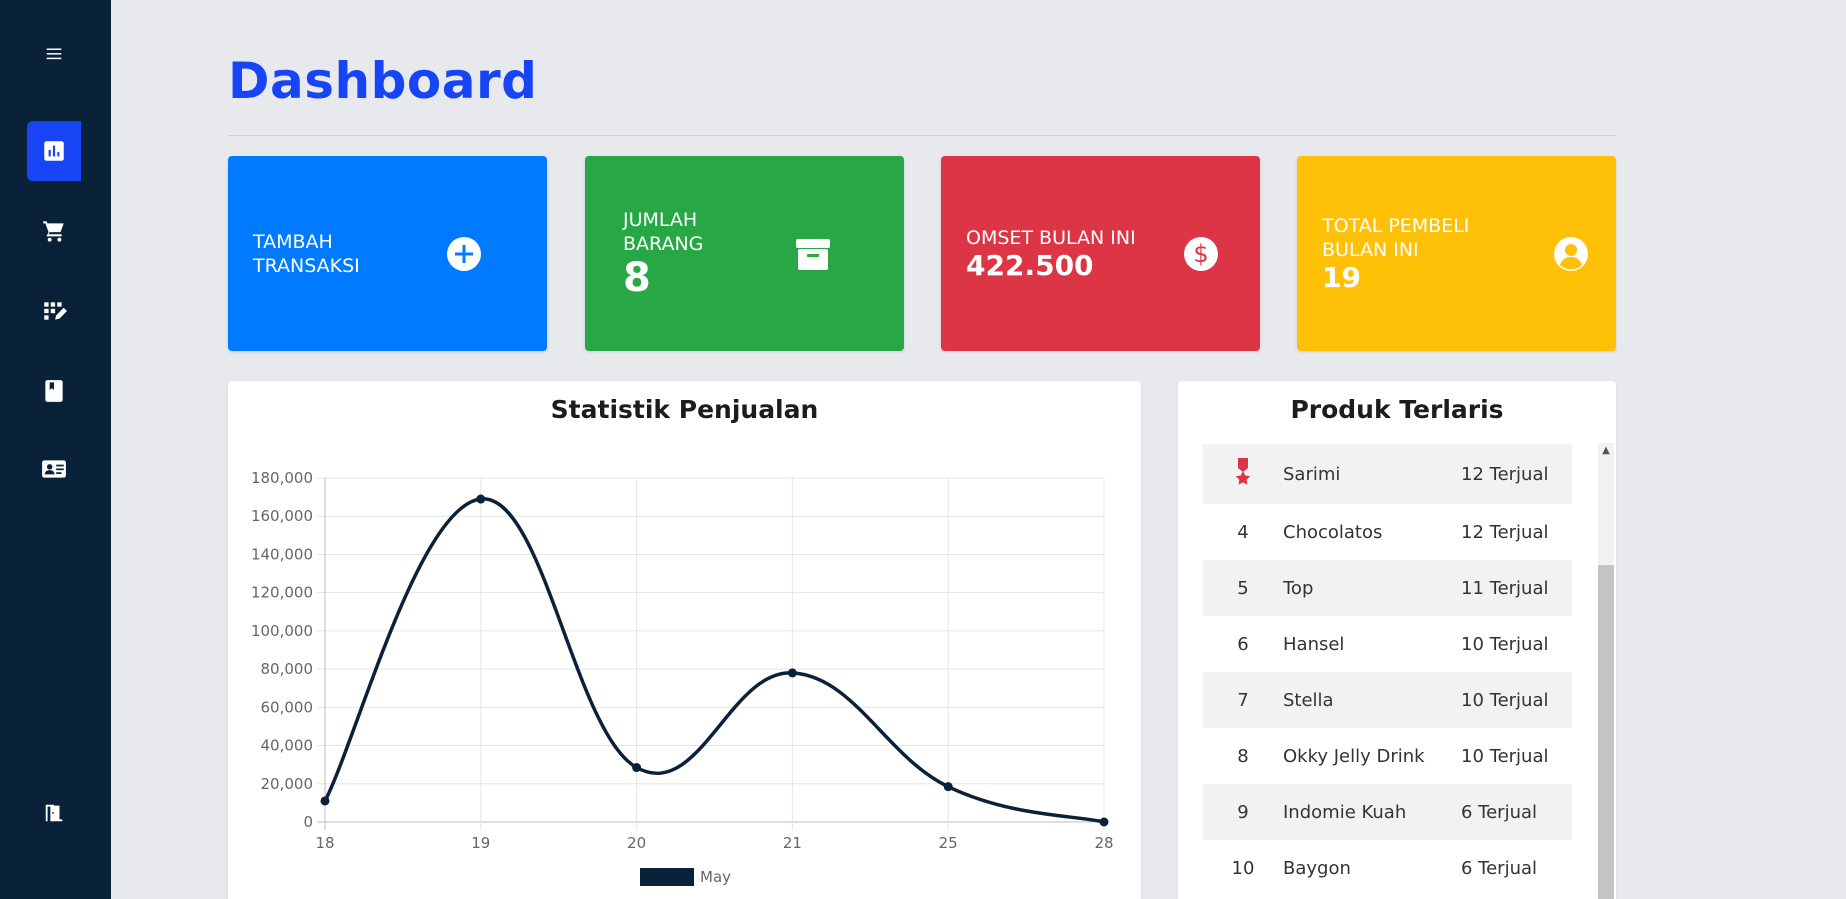  Describe the element at coordinates (813, 254) in the screenshot. I see `archive-box-icon` at that location.